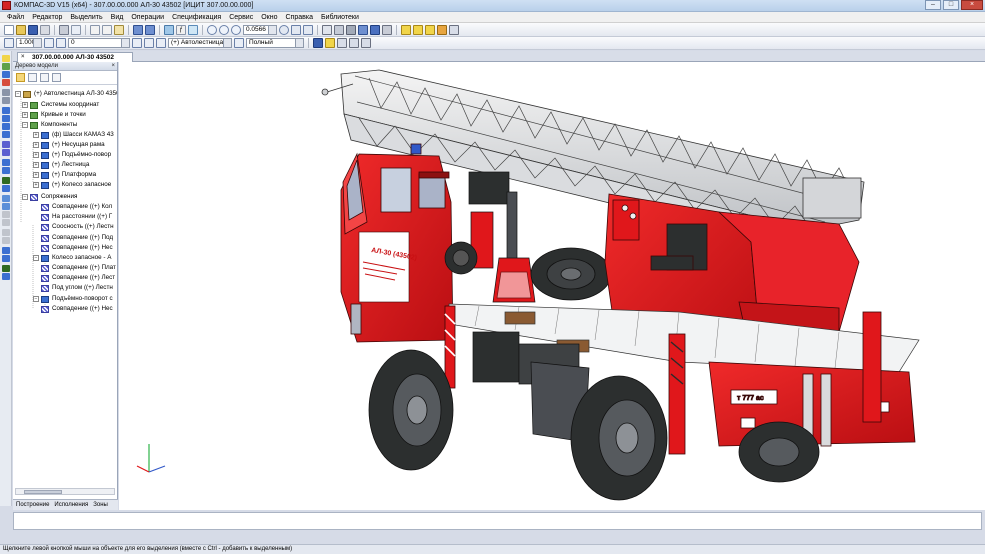 This screenshot has width=985, height=554. I want to click on close-panel-icon: ×, so click(113, 66).